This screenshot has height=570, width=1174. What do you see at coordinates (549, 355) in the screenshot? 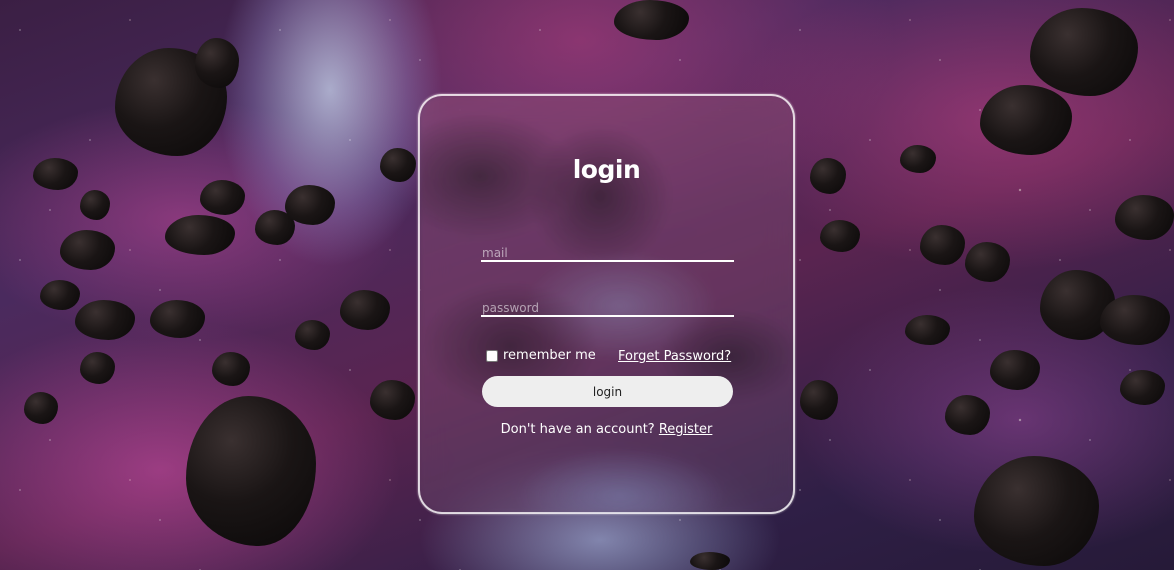
I see `remember-label: remember me` at bounding box center [549, 355].